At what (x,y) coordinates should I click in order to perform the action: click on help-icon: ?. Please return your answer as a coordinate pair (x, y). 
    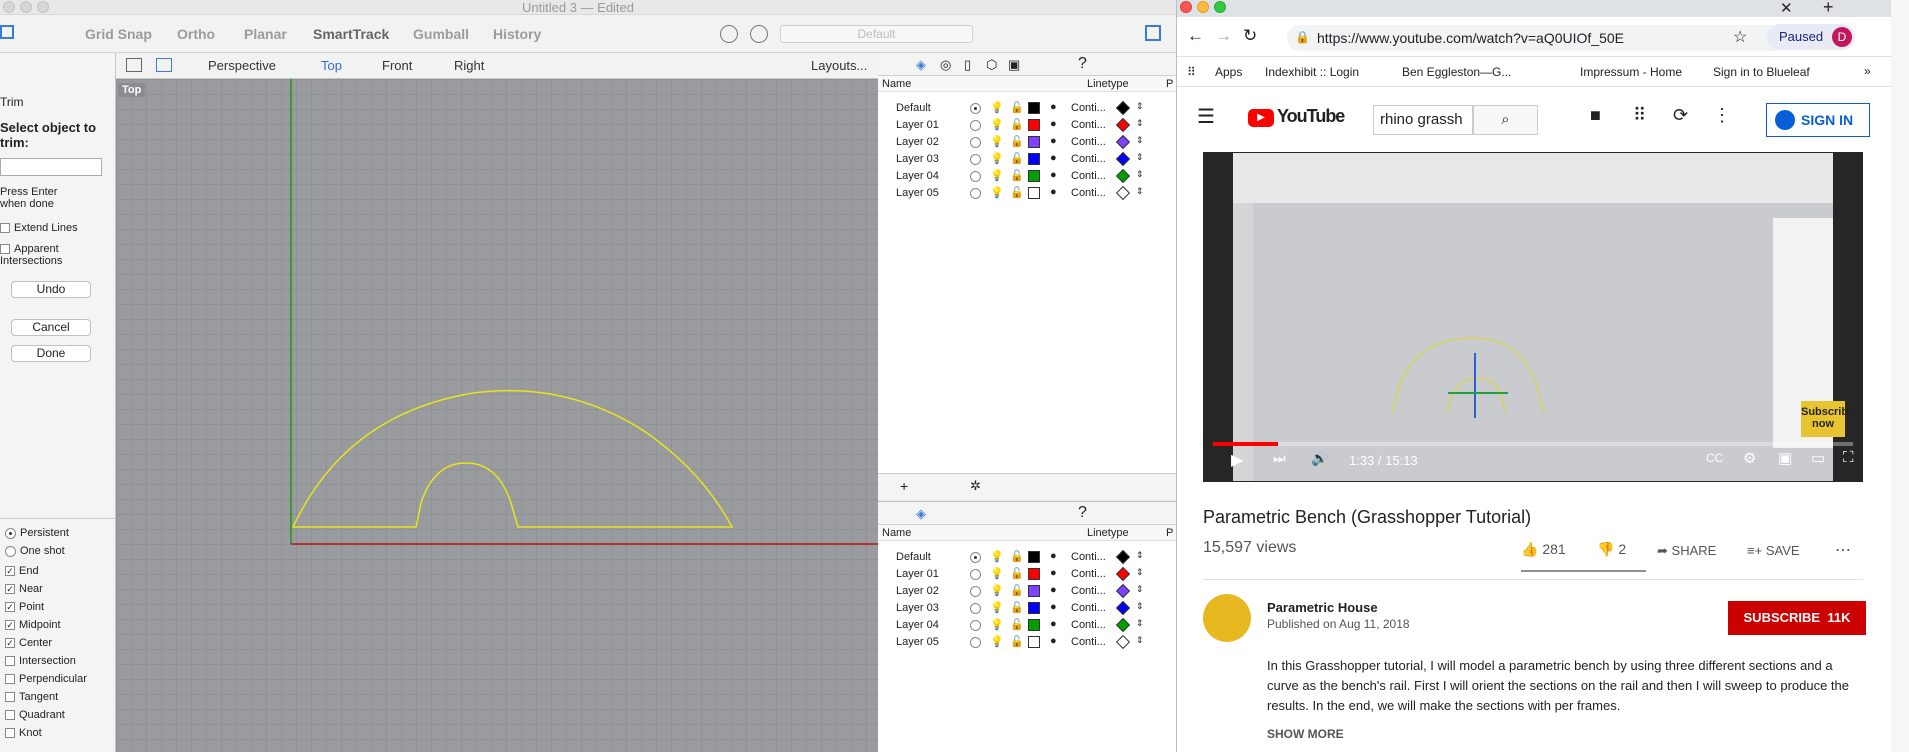
    Looking at the image, I should click on (1082, 513).